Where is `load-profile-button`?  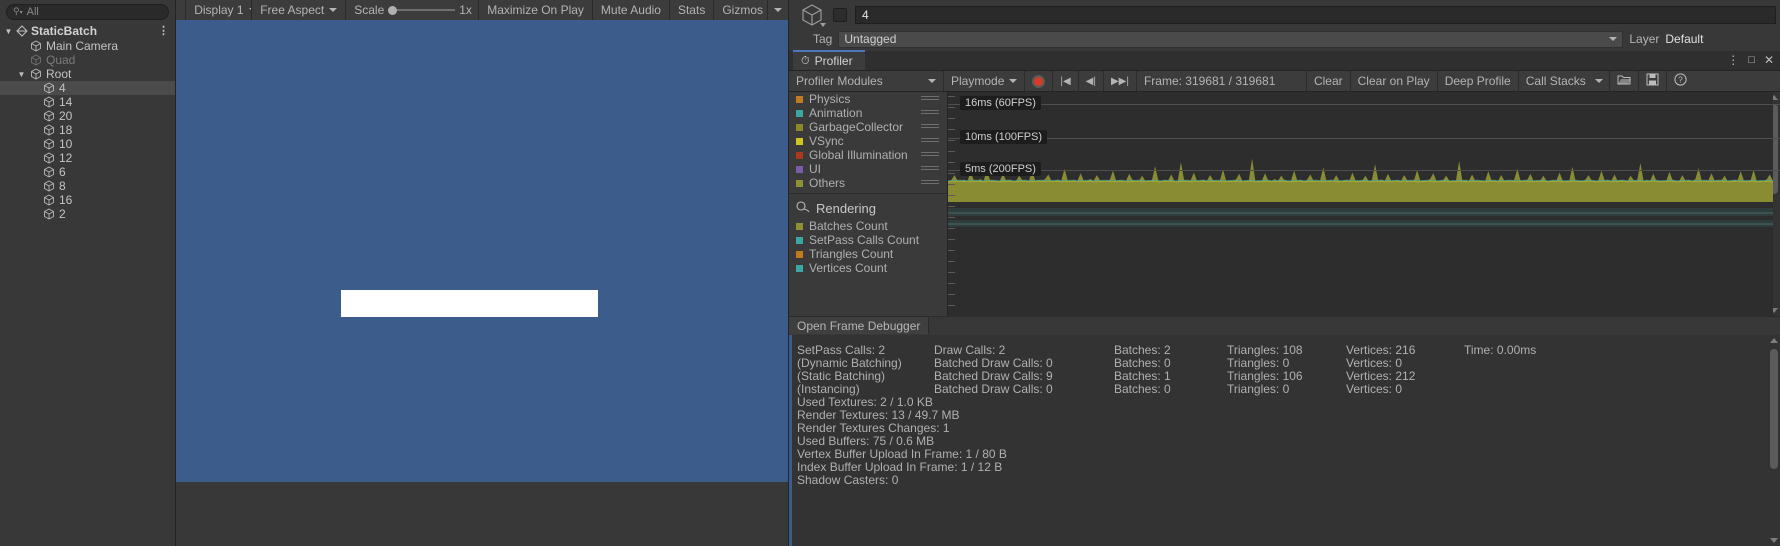
load-profile-button is located at coordinates (1624, 81).